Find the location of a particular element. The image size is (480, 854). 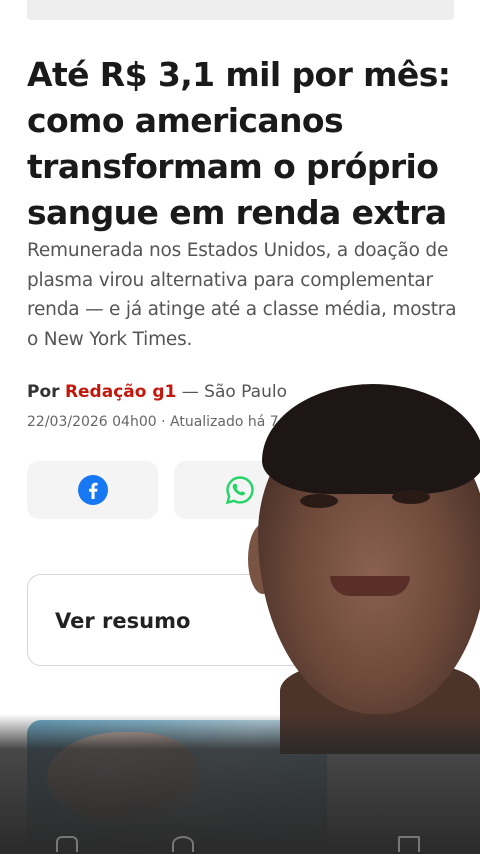

image-hand-shape is located at coordinates (122, 777).